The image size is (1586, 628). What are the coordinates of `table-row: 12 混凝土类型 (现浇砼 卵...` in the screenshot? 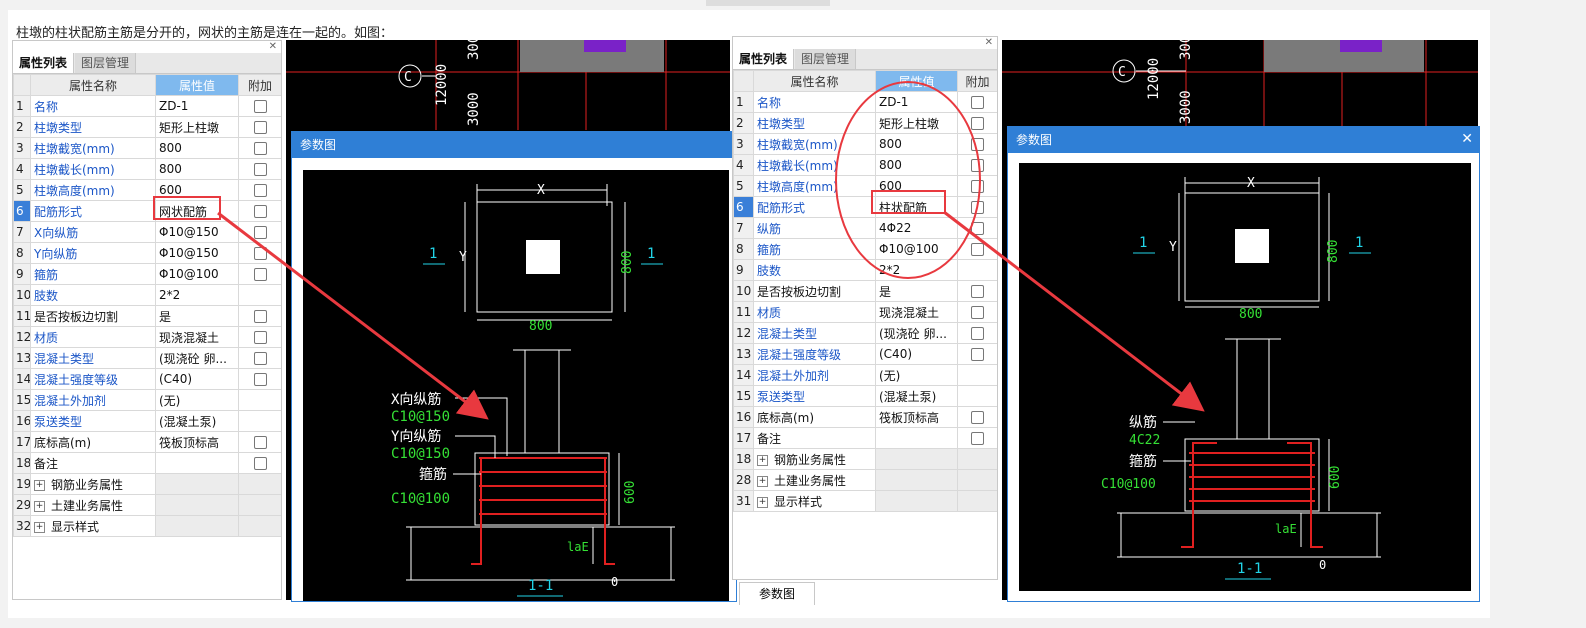 It's located at (865, 333).